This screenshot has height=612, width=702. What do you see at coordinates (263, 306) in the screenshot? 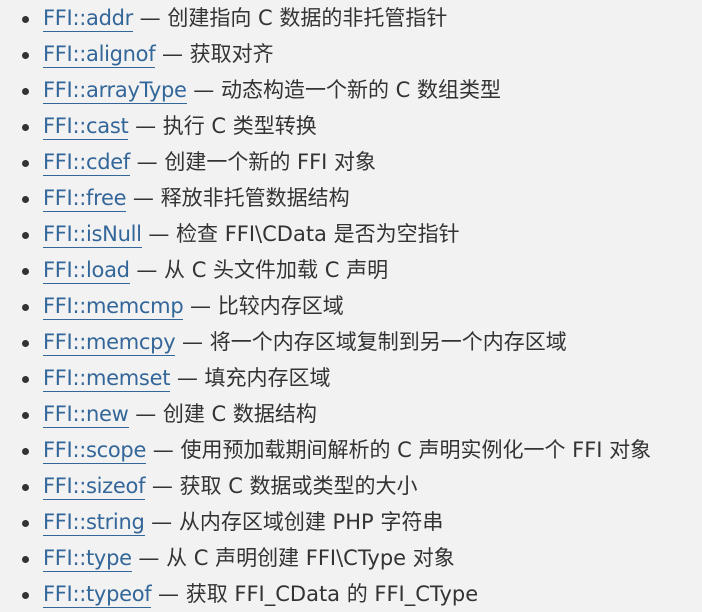
I see `method-description: — 比较内存区域` at bounding box center [263, 306].